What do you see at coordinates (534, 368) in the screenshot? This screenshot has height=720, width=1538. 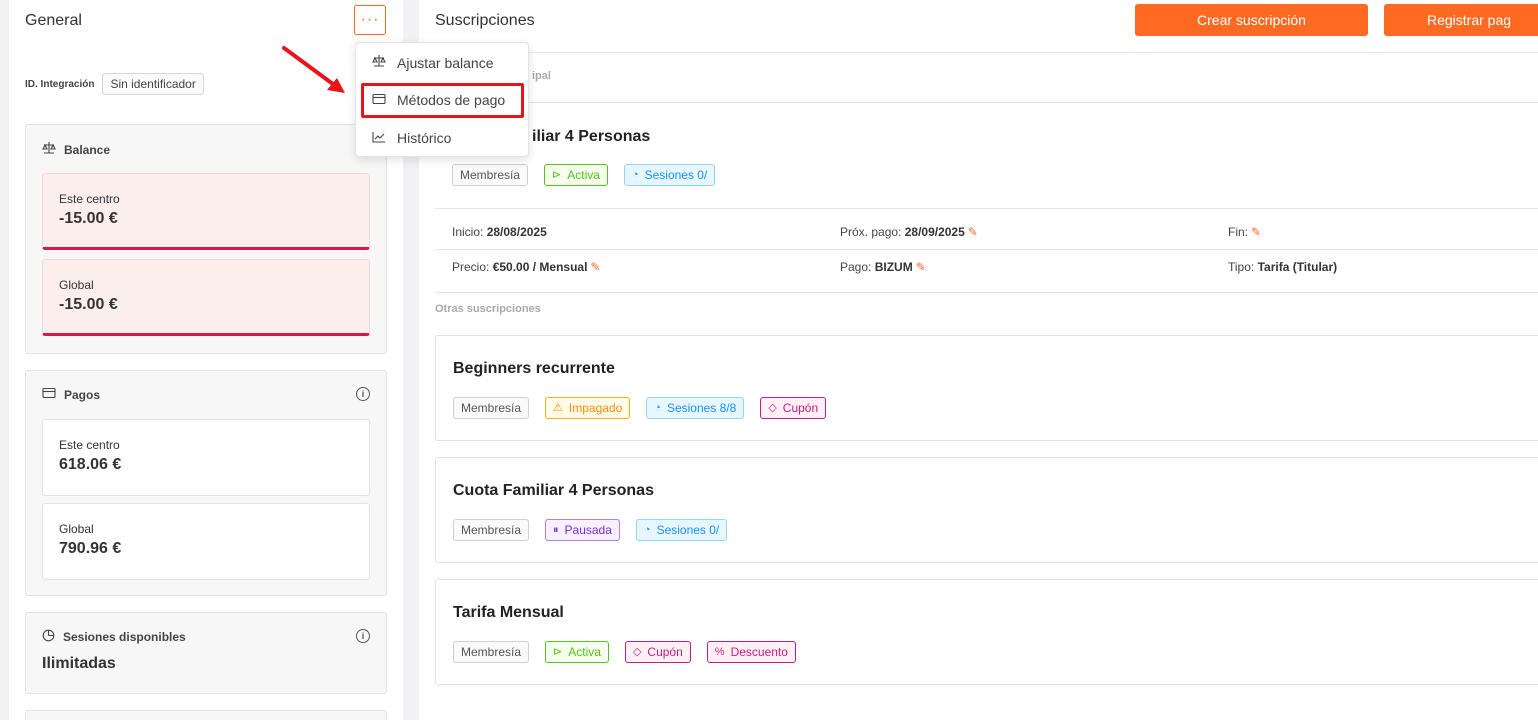 I see `subscription-name: Beginners recurrente` at bounding box center [534, 368].